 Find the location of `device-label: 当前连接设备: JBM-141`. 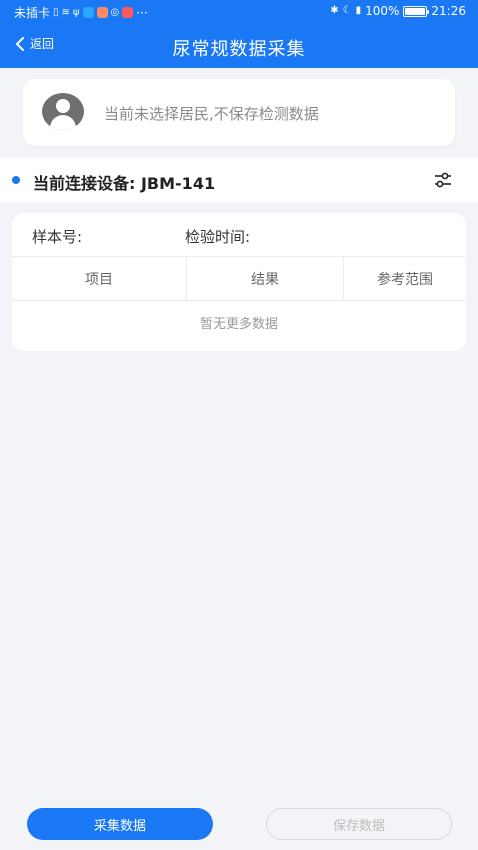

device-label: 当前连接设备: JBM-141 is located at coordinates (124, 183).